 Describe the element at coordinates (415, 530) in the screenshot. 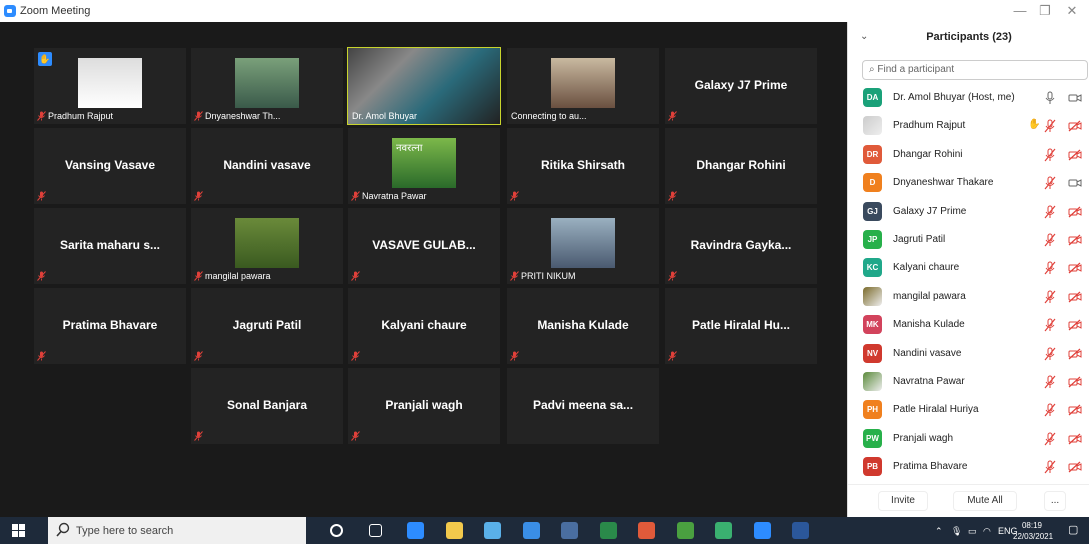

I see `edge-icon` at that location.